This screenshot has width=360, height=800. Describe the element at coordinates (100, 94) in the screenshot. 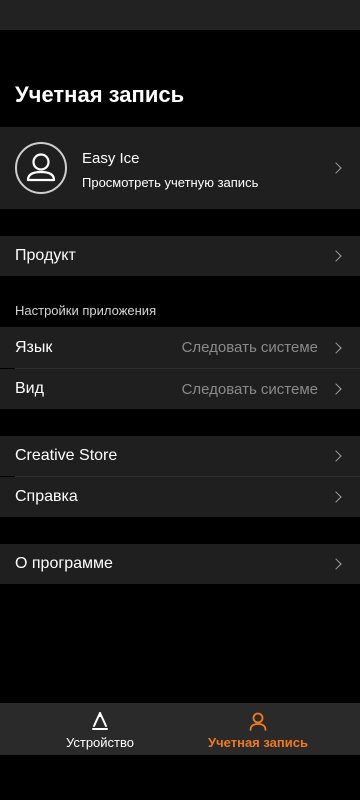

I see `page-title: Учетная запись` at that location.